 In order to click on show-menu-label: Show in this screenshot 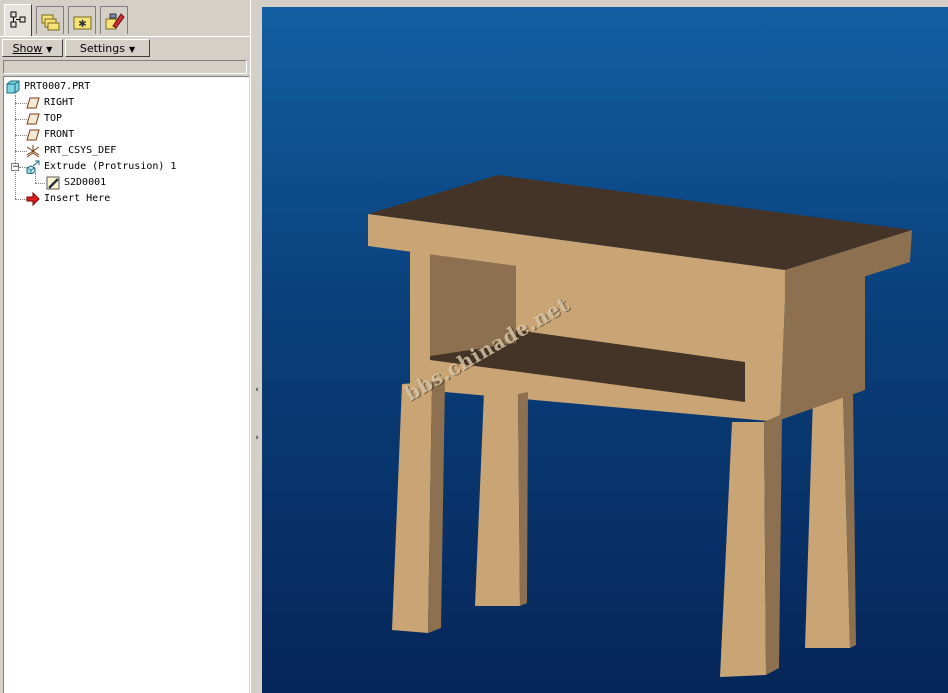, I will do `click(27, 48)`.